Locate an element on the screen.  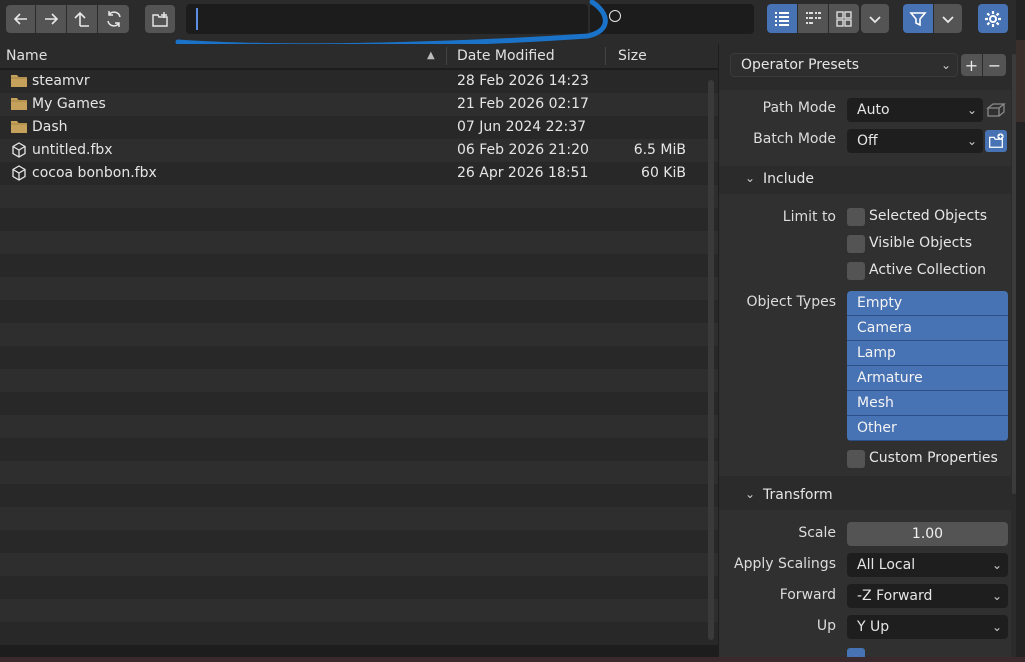
thumbnails-icon is located at coordinates (844, 18).